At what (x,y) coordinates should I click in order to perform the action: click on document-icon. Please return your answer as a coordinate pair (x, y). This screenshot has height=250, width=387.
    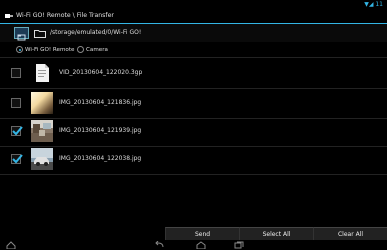
    Looking at the image, I should click on (42, 73).